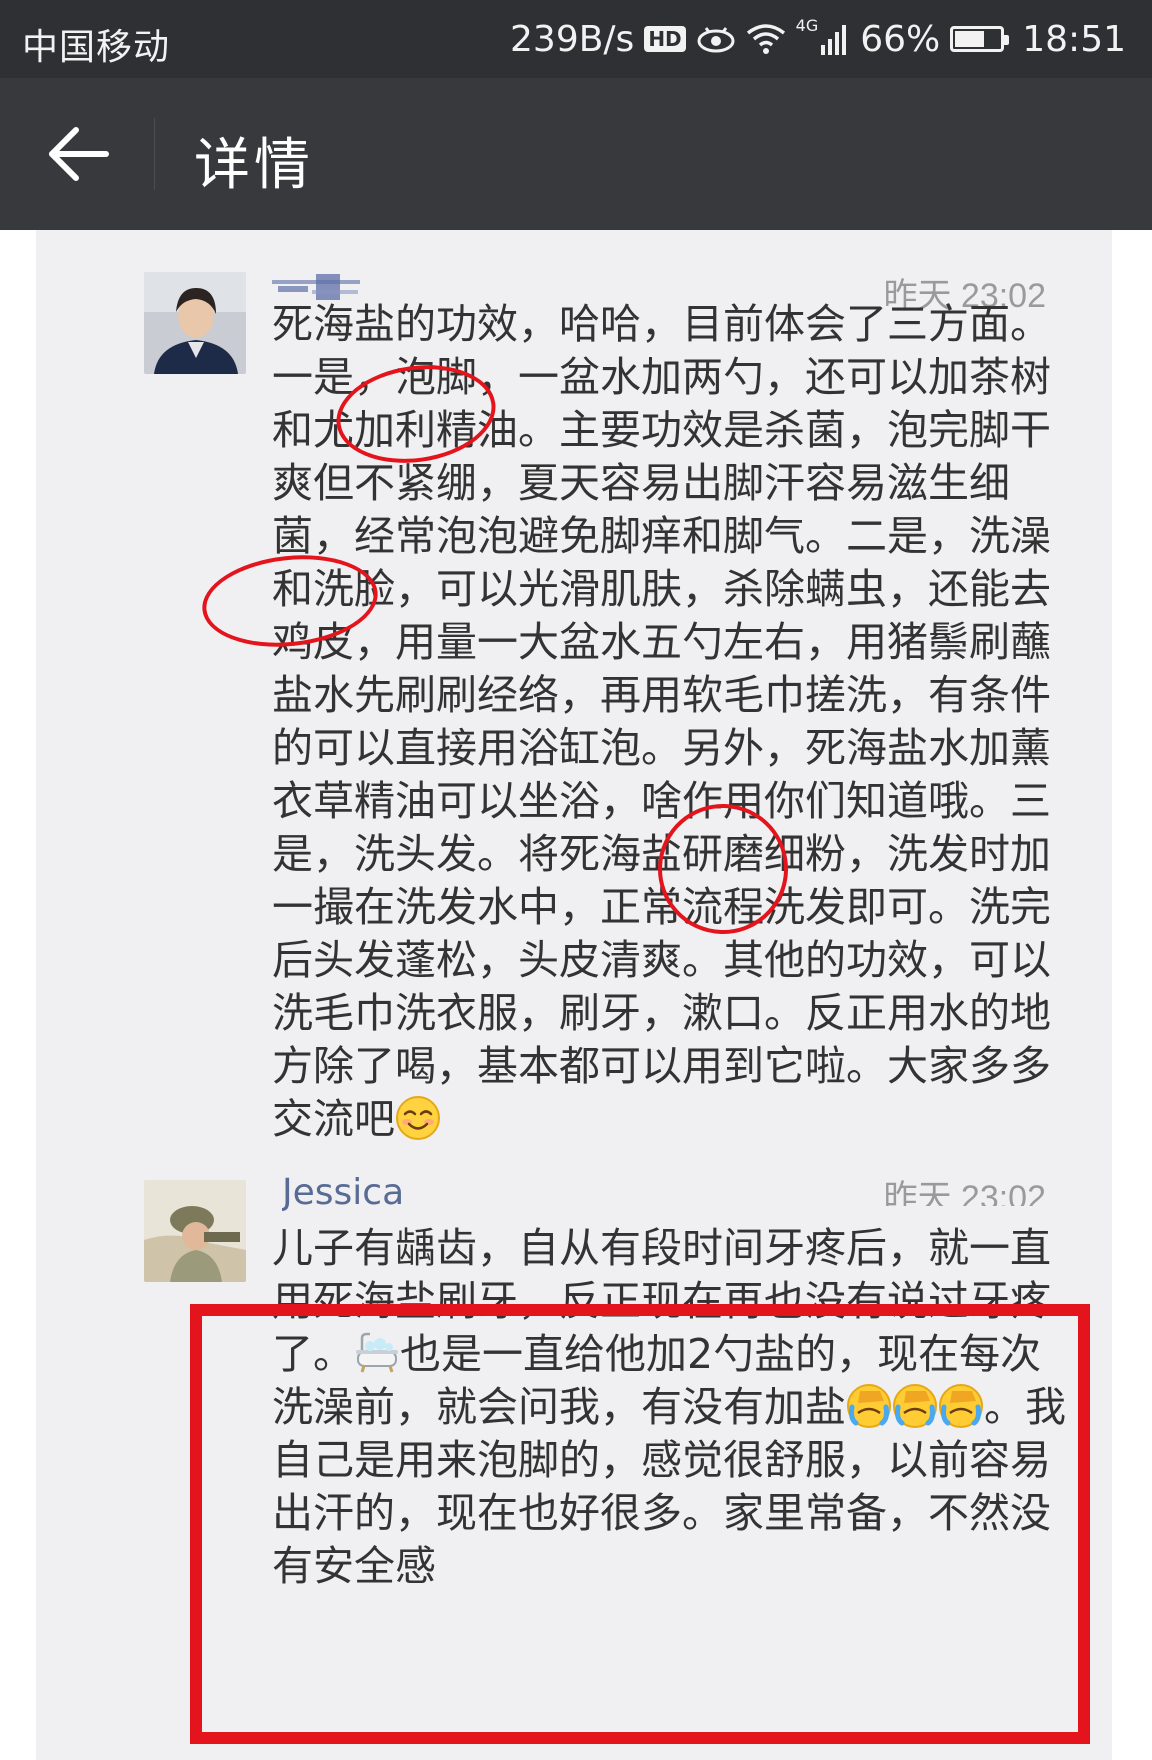 This screenshot has height=1760, width=1152. Describe the element at coordinates (96, 47) in the screenshot. I see `carrier-label: 中国移动` at that location.